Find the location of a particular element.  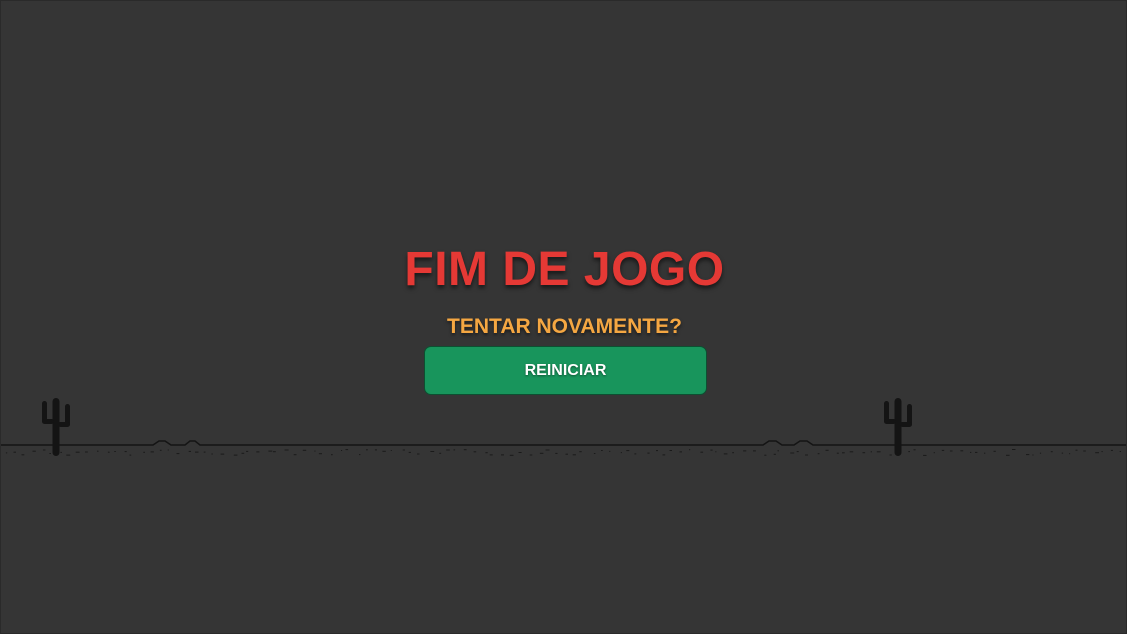

ground-specks is located at coordinates (563, 452).